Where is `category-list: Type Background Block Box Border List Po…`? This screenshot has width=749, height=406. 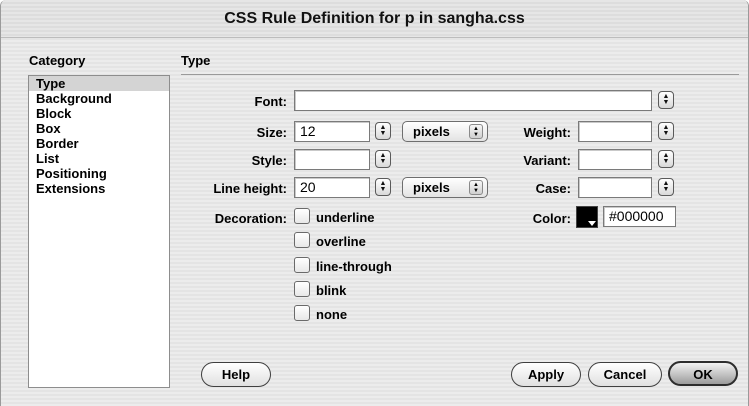
category-list: Type Background Block Box Border List Po… is located at coordinates (99, 231).